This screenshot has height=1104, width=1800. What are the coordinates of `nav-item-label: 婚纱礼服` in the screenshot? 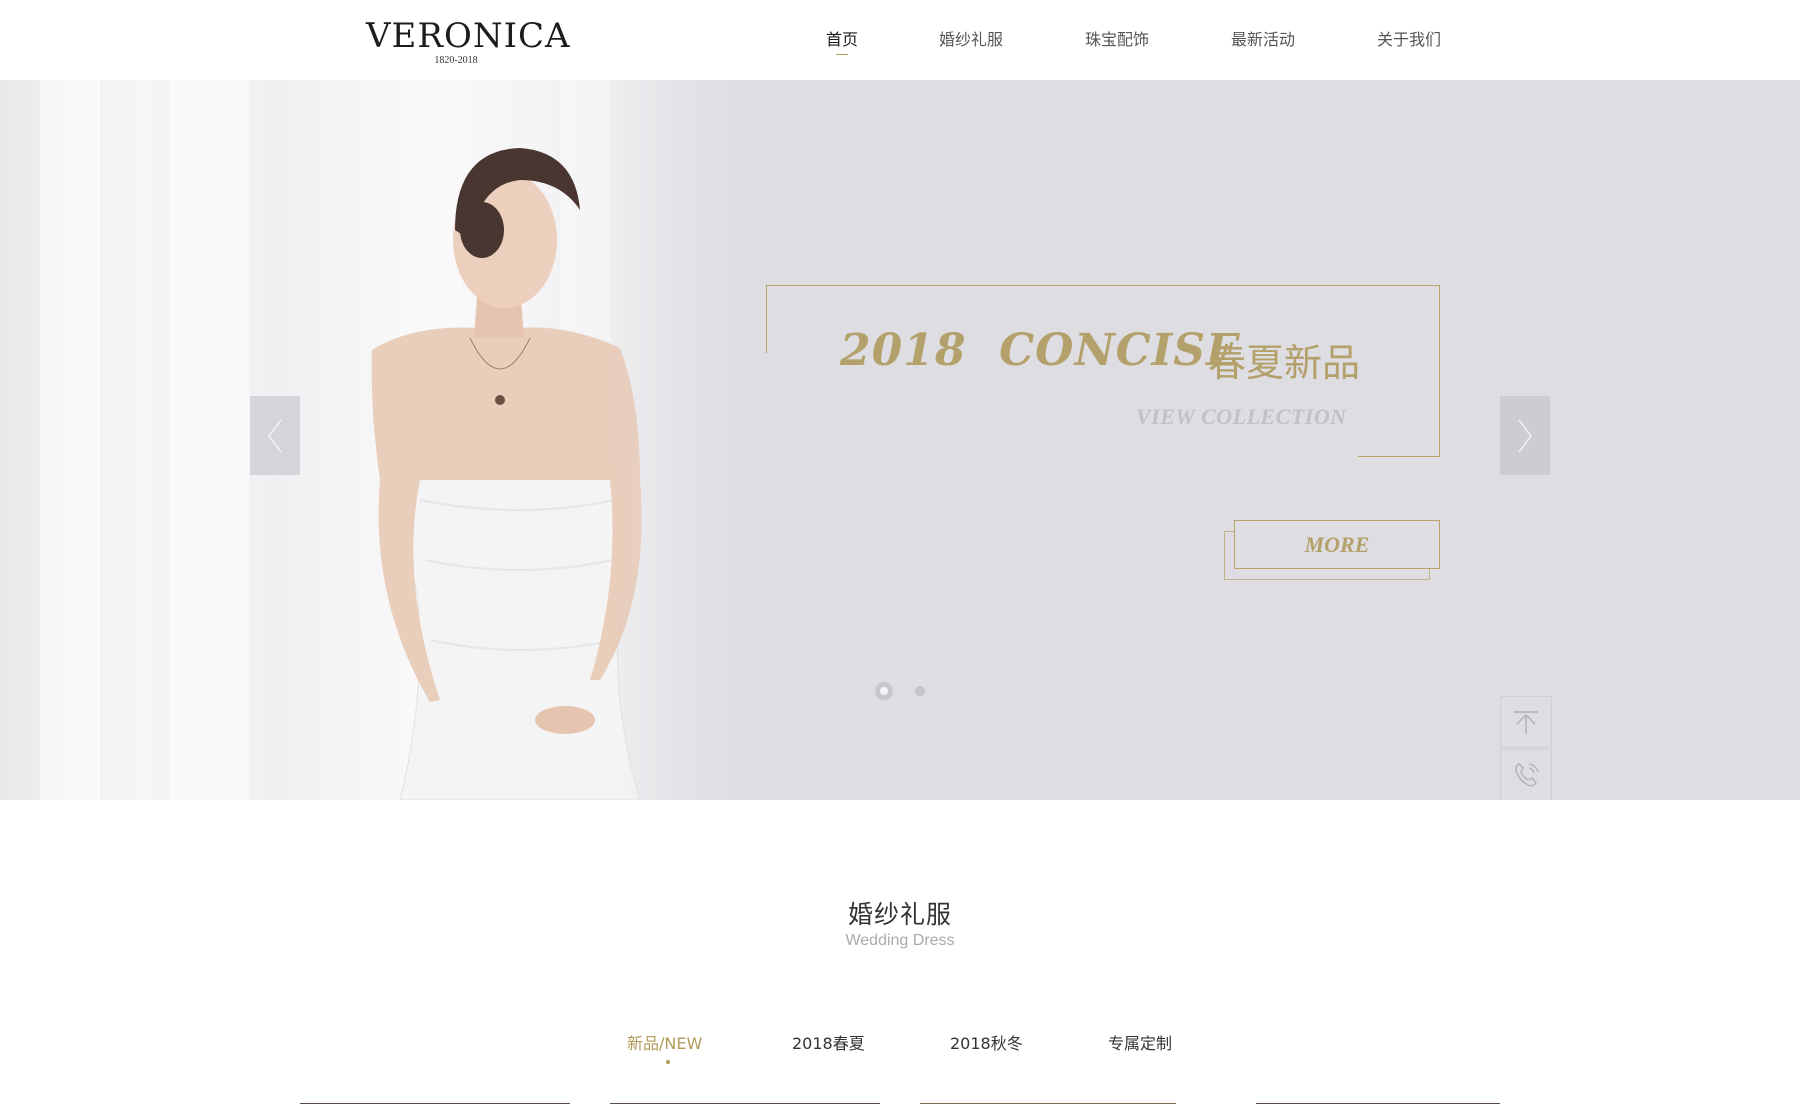 It's located at (971, 39).